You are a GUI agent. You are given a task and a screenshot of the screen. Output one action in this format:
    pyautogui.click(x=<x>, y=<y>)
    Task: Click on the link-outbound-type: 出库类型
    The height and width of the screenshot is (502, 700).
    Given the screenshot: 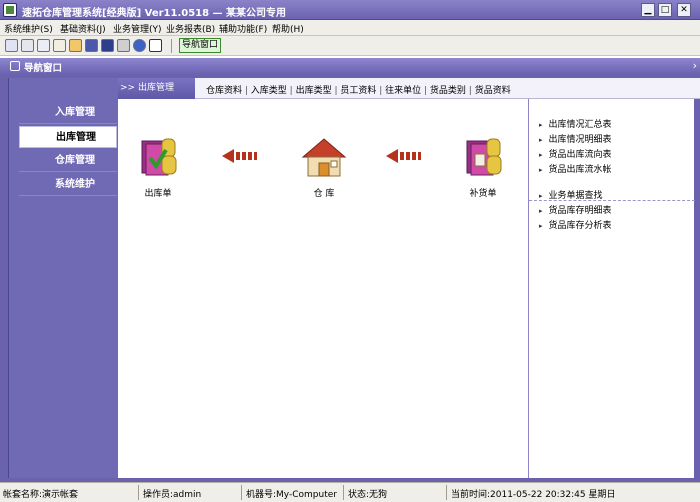 What is the action you would take?
    pyautogui.click(x=314, y=91)
    